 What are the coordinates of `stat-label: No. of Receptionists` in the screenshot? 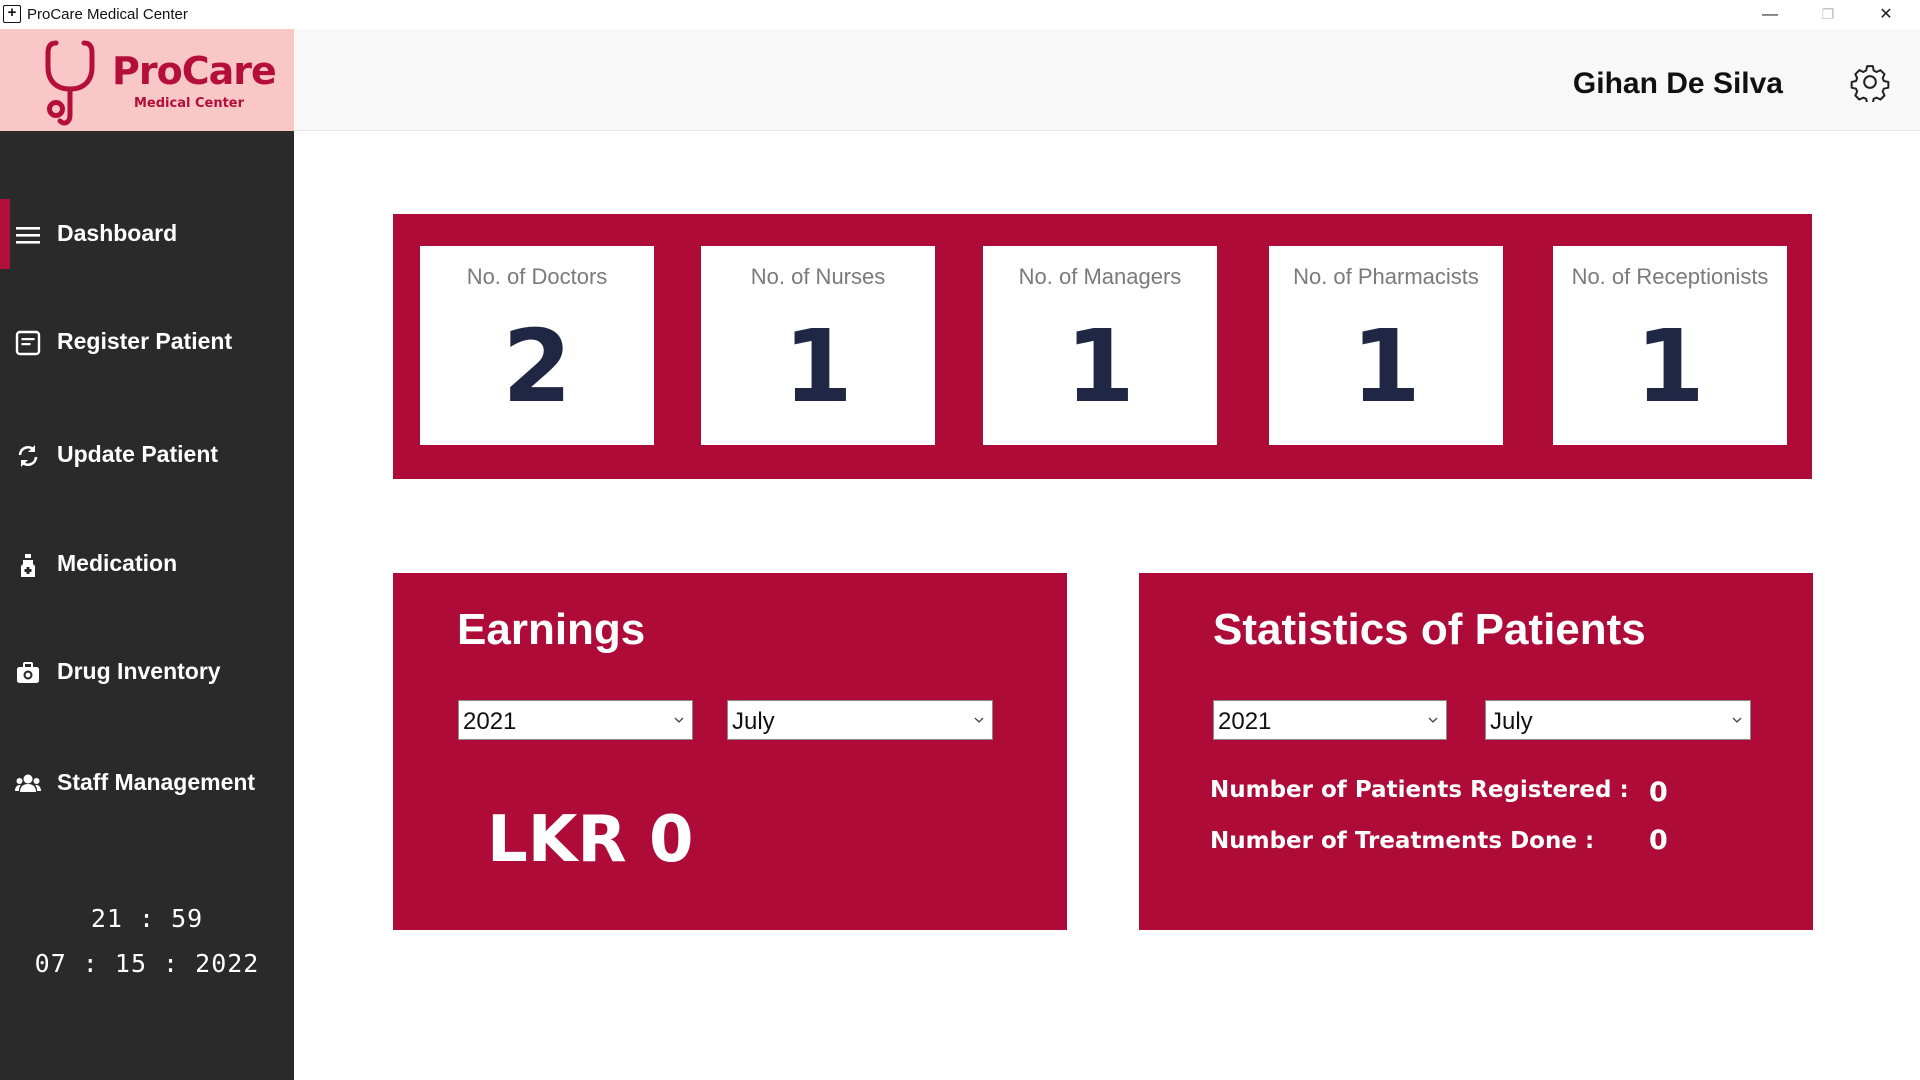 It's located at (1670, 276).